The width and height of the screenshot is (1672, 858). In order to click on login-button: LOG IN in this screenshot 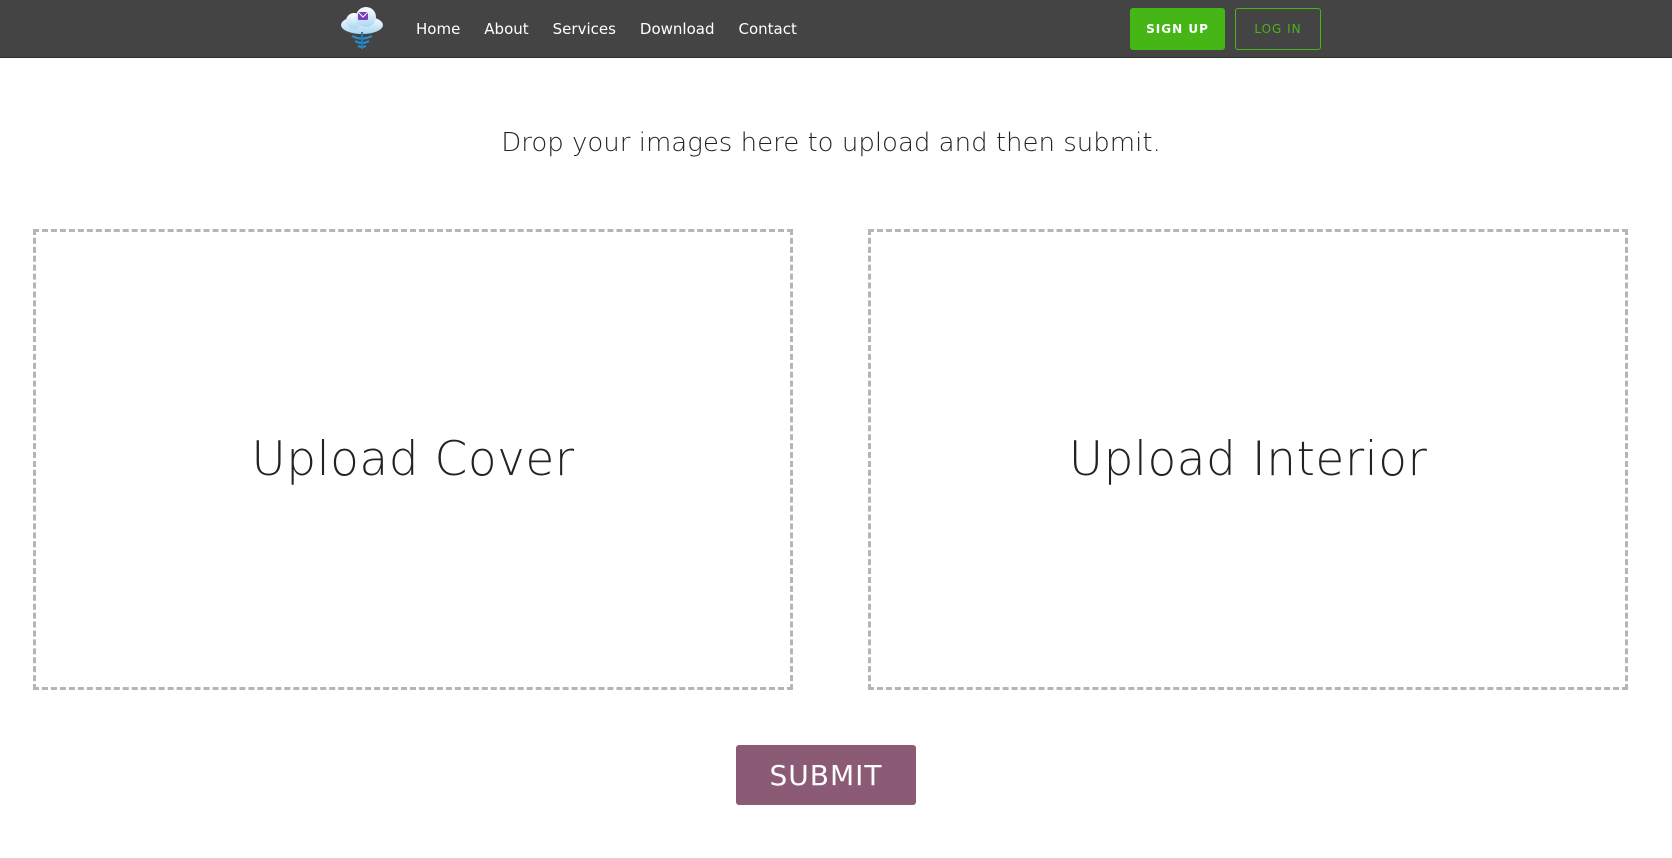, I will do `click(1278, 29)`.